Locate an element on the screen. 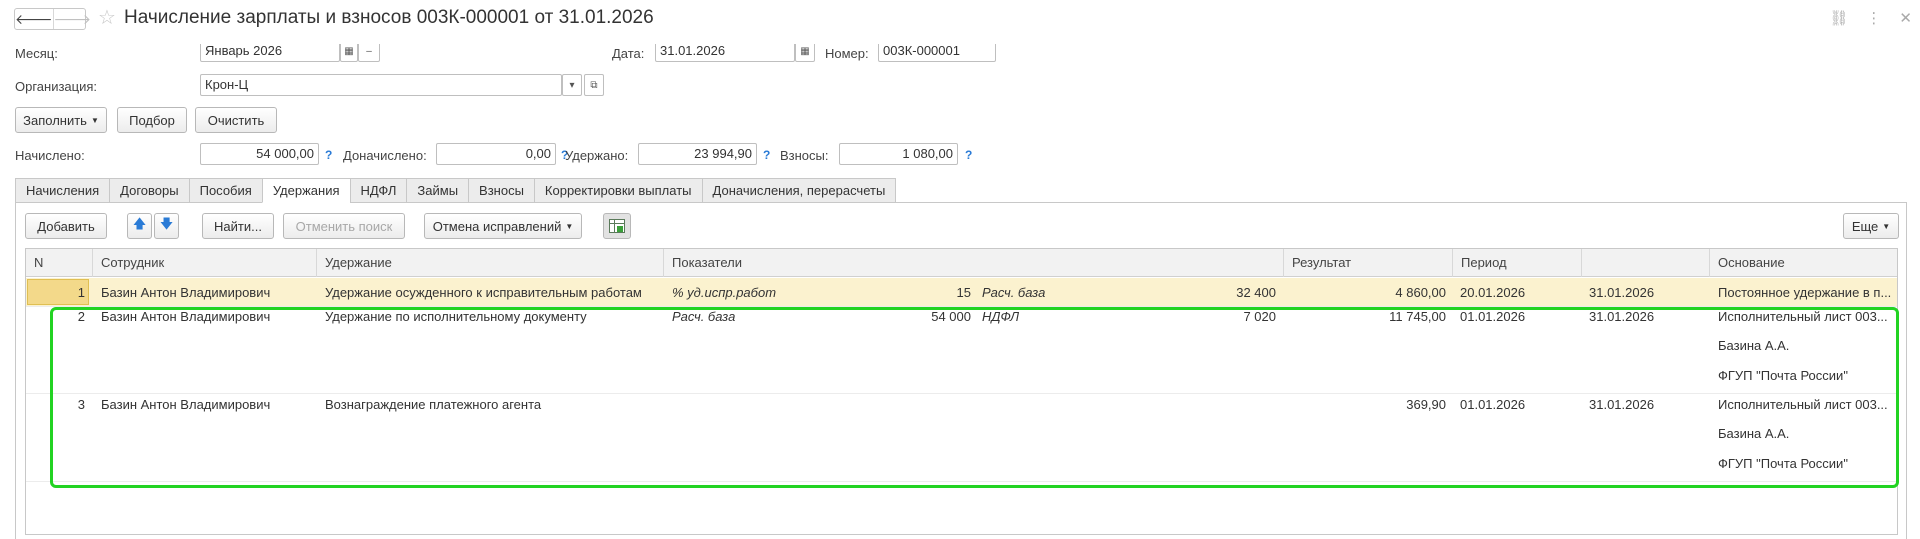 The image size is (1920, 539). row-number: 1 is located at coordinates (81, 292).